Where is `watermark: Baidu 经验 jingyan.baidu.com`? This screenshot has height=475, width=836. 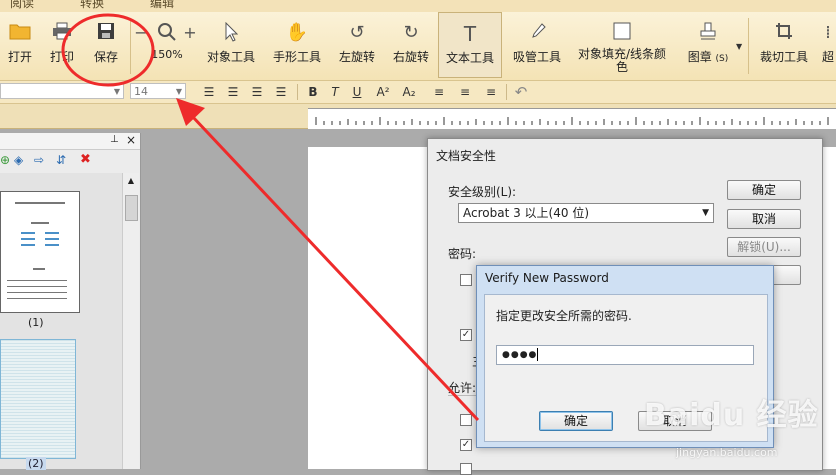
watermark: Baidu 经验 jingyan.baidu.com is located at coordinates (738, 429).